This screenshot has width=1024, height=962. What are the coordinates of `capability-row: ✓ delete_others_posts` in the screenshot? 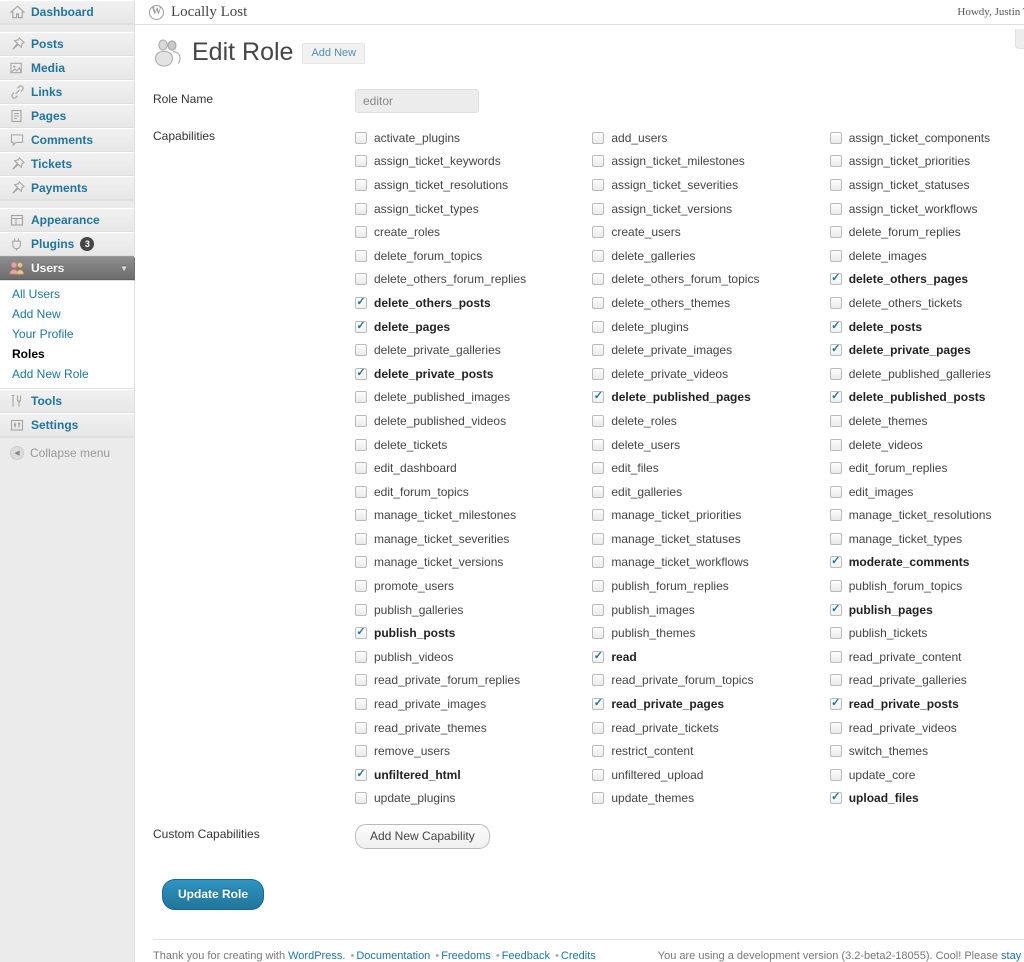 It's located at (473, 303).